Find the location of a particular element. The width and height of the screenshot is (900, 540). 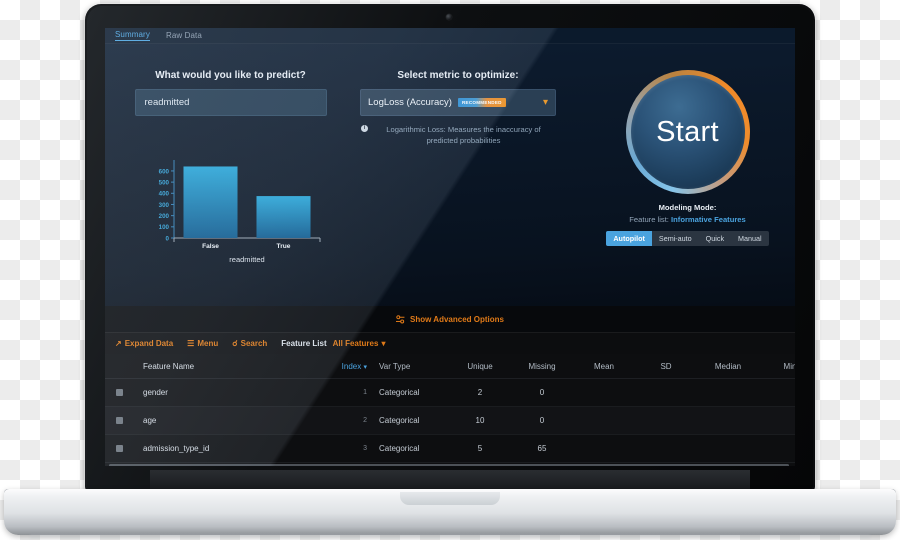

col-index: Index ▾ is located at coordinates (350, 366).